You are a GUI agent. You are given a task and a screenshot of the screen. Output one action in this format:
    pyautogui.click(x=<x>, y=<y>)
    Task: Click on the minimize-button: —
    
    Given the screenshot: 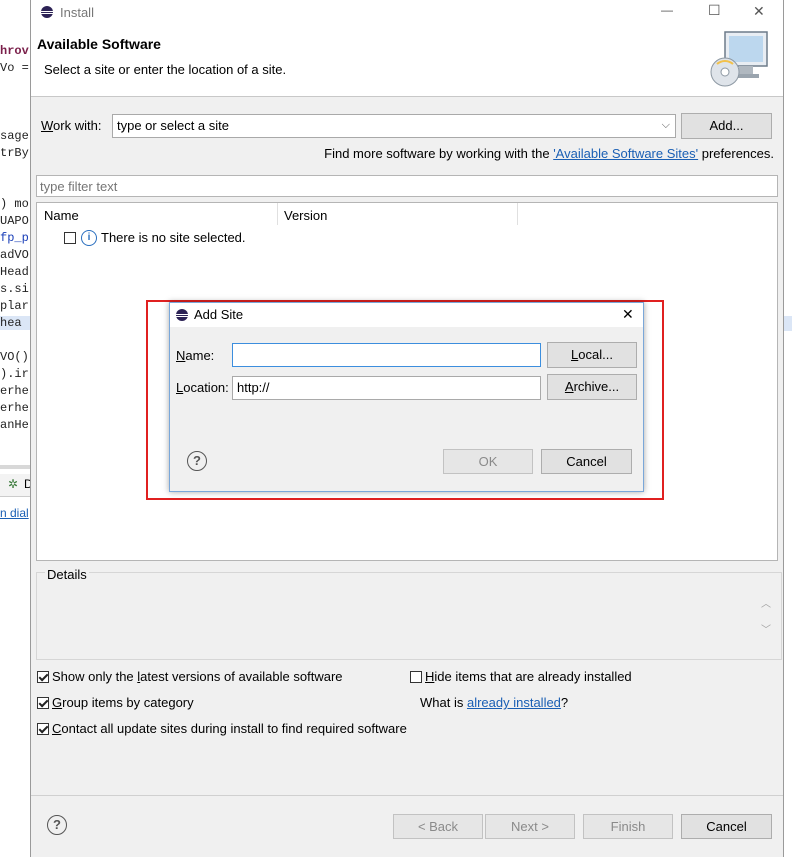 What is the action you would take?
    pyautogui.click(x=667, y=10)
    